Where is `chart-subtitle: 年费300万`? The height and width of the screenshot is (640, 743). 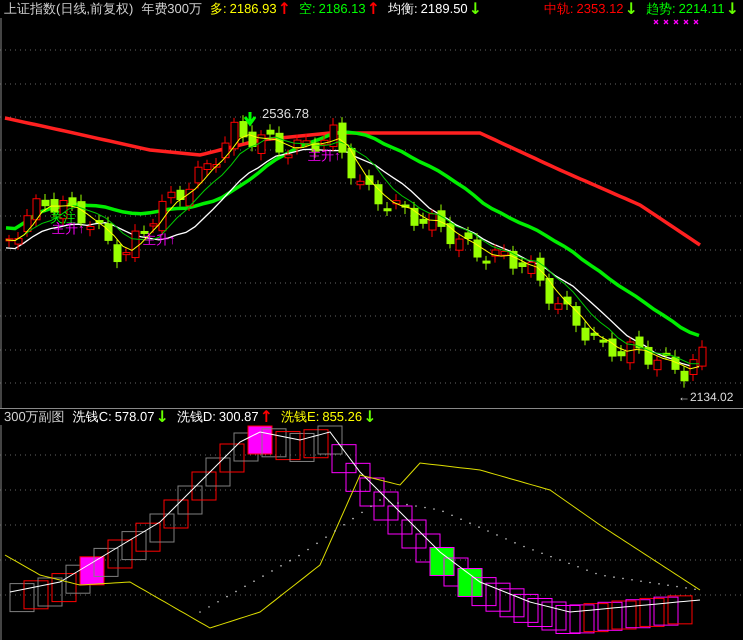
chart-subtitle: 年费300万 is located at coordinates (171, 9).